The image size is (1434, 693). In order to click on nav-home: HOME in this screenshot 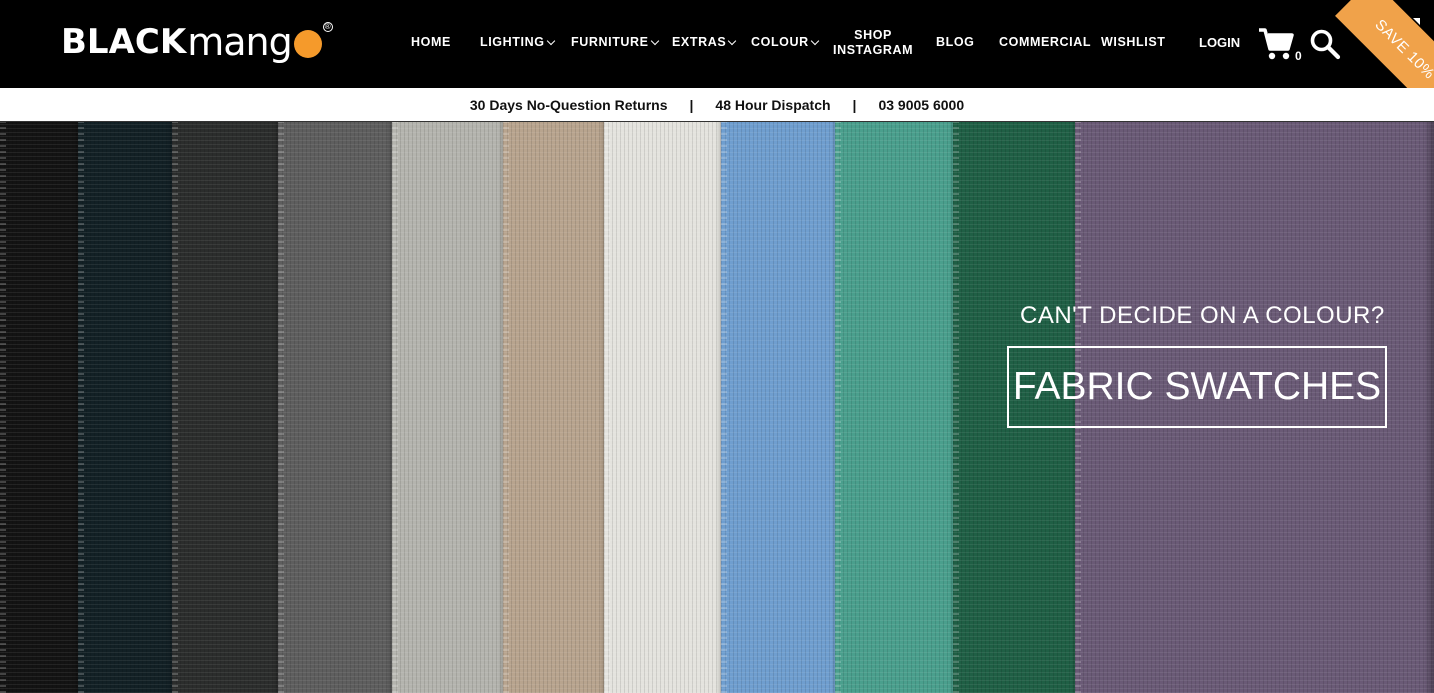, I will do `click(431, 42)`.